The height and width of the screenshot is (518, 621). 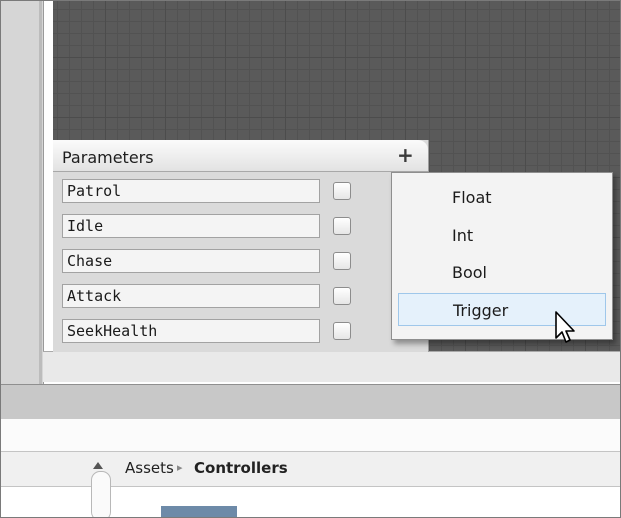 What do you see at coordinates (469, 272) in the screenshot?
I see `menu-item-label: Bool` at bounding box center [469, 272].